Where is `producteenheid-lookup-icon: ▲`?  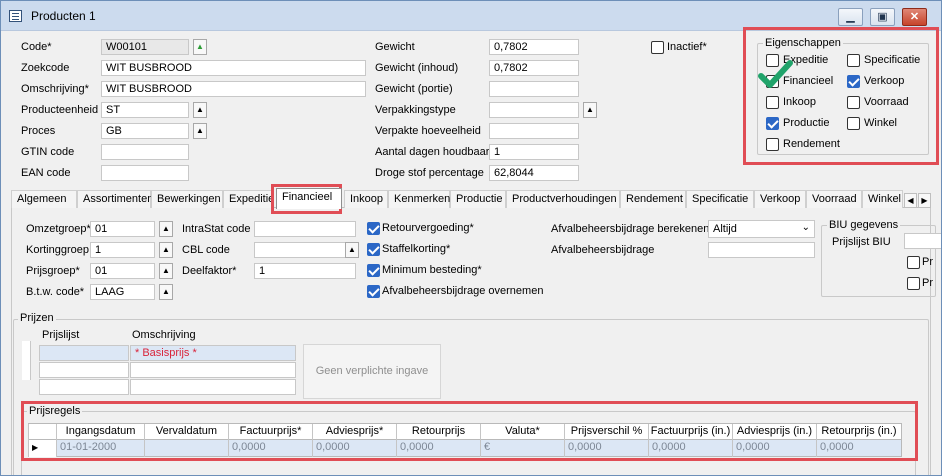 producteenheid-lookup-icon: ▲ is located at coordinates (200, 110).